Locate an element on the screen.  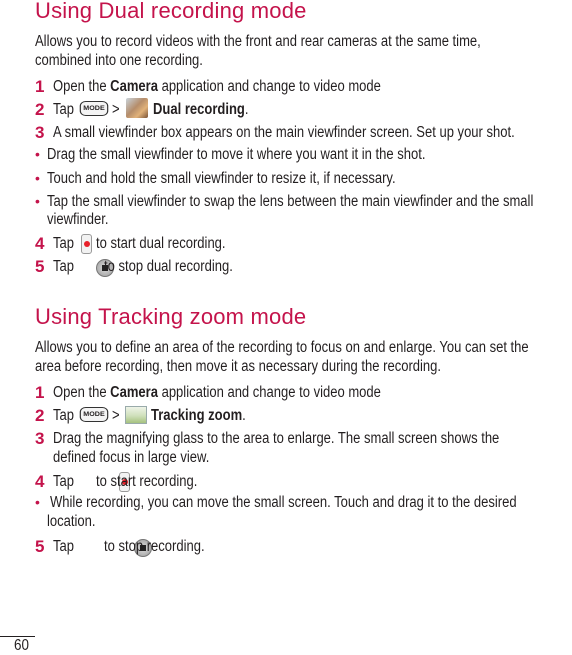
step-text: to start recording. is located at coordinates (147, 481).